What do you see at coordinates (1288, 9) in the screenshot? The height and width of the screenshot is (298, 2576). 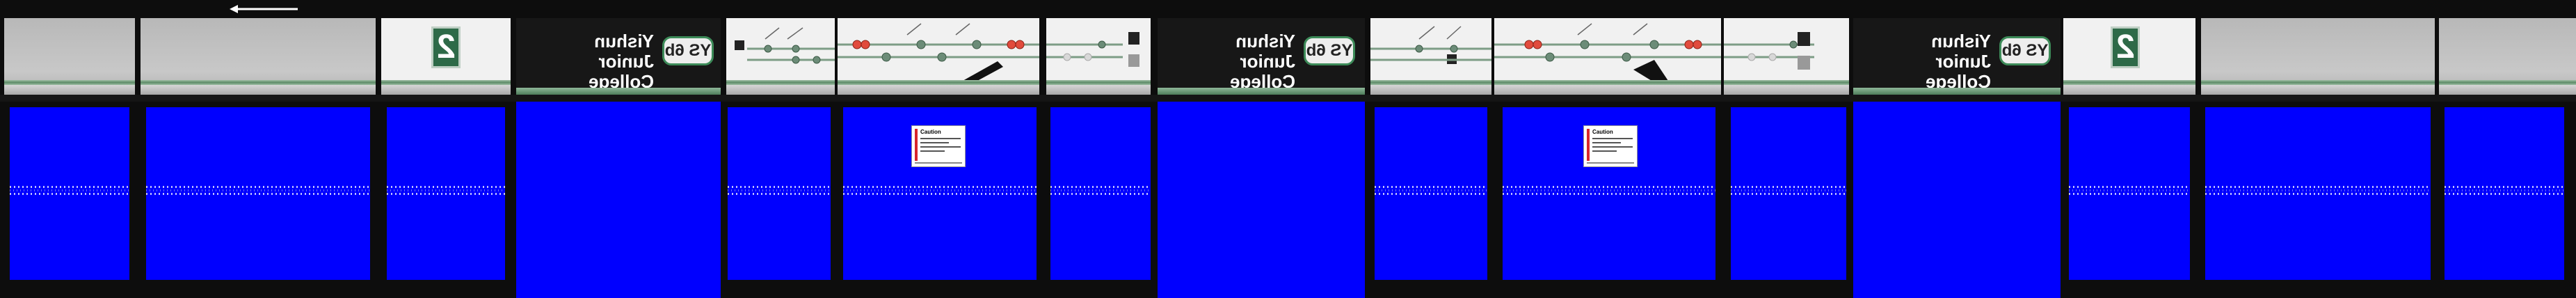 I see `top-strip` at bounding box center [1288, 9].